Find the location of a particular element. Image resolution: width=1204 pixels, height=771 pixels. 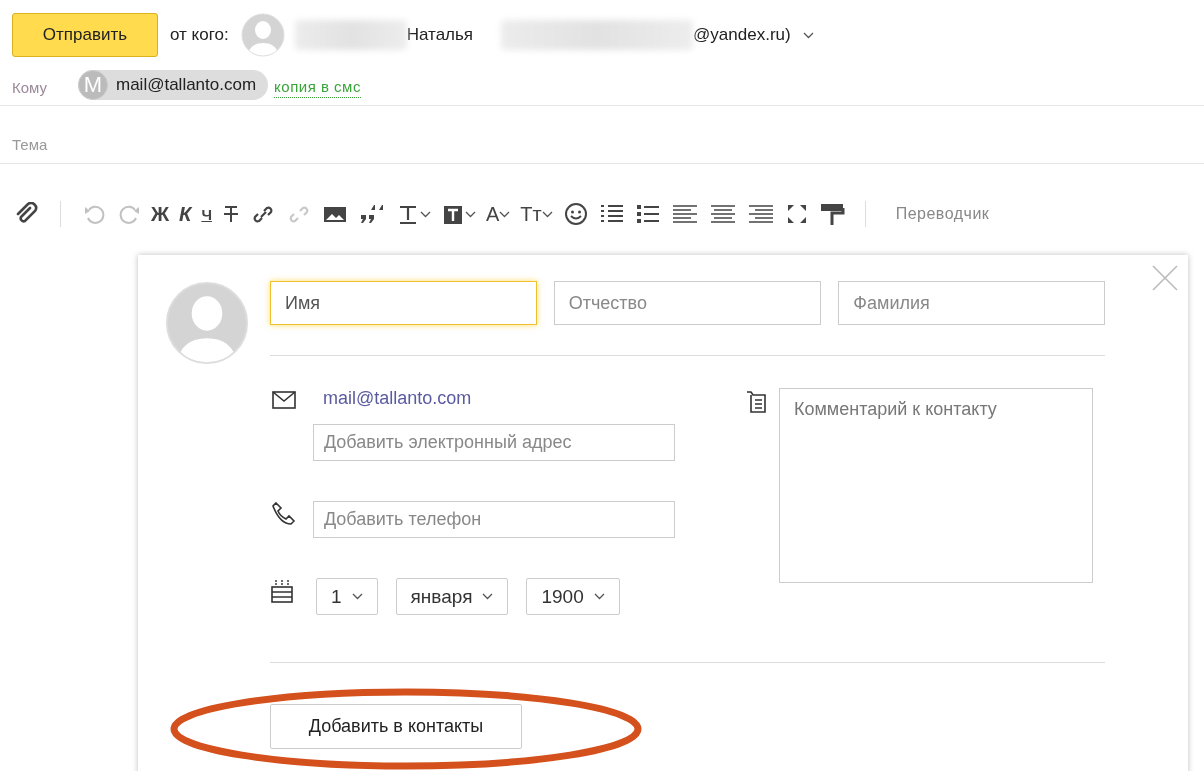

smiley-icon is located at coordinates (575, 214).